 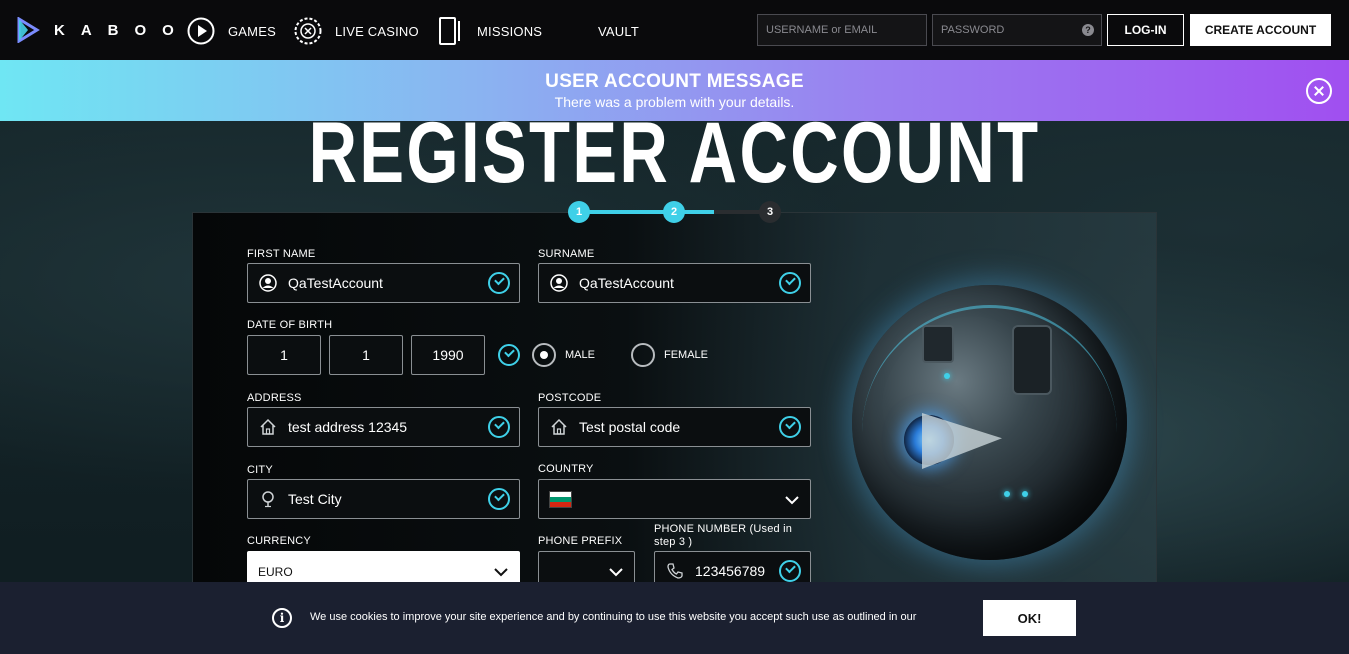 What do you see at coordinates (560, 499) in the screenshot?
I see `bulgaria-flag-icon` at bounding box center [560, 499].